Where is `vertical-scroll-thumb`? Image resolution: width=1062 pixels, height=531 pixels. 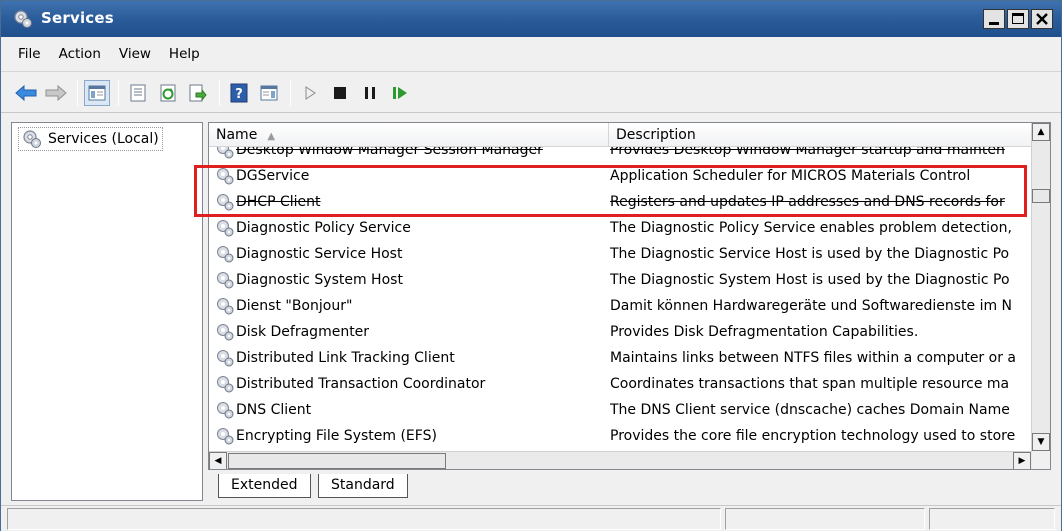
vertical-scroll-thumb is located at coordinates (1041, 196).